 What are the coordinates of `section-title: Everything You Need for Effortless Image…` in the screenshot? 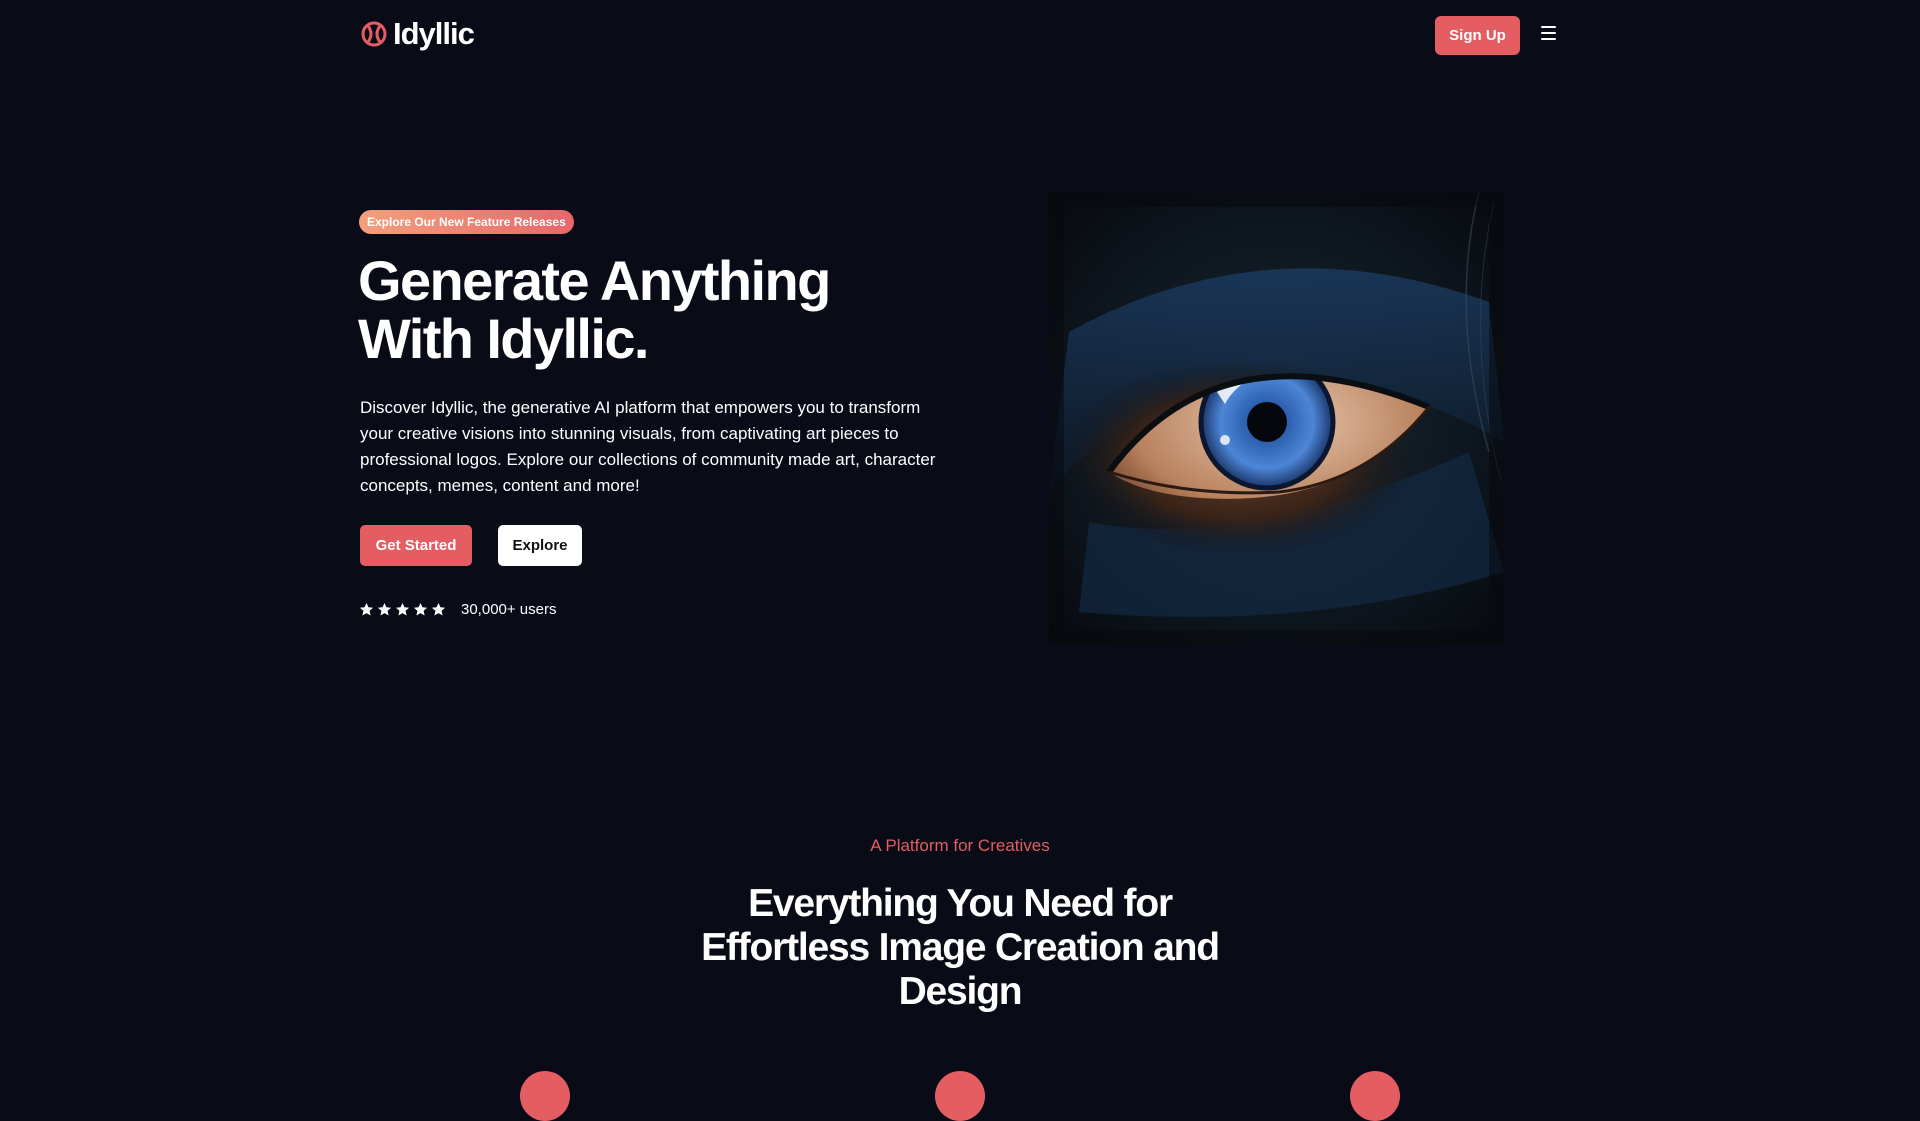 It's located at (960, 947).